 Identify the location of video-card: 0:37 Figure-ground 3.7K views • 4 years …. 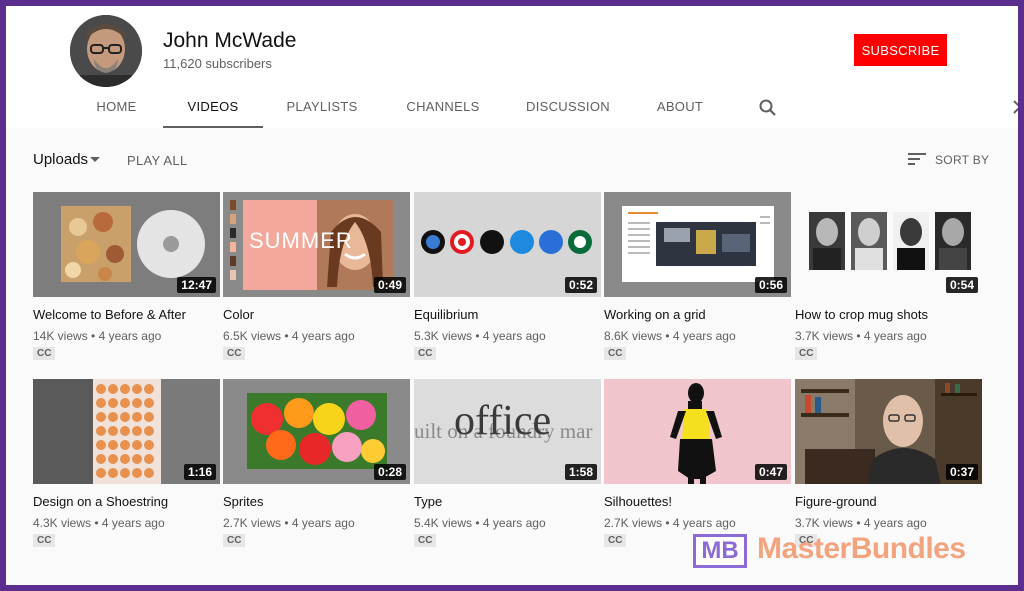
(888, 463).